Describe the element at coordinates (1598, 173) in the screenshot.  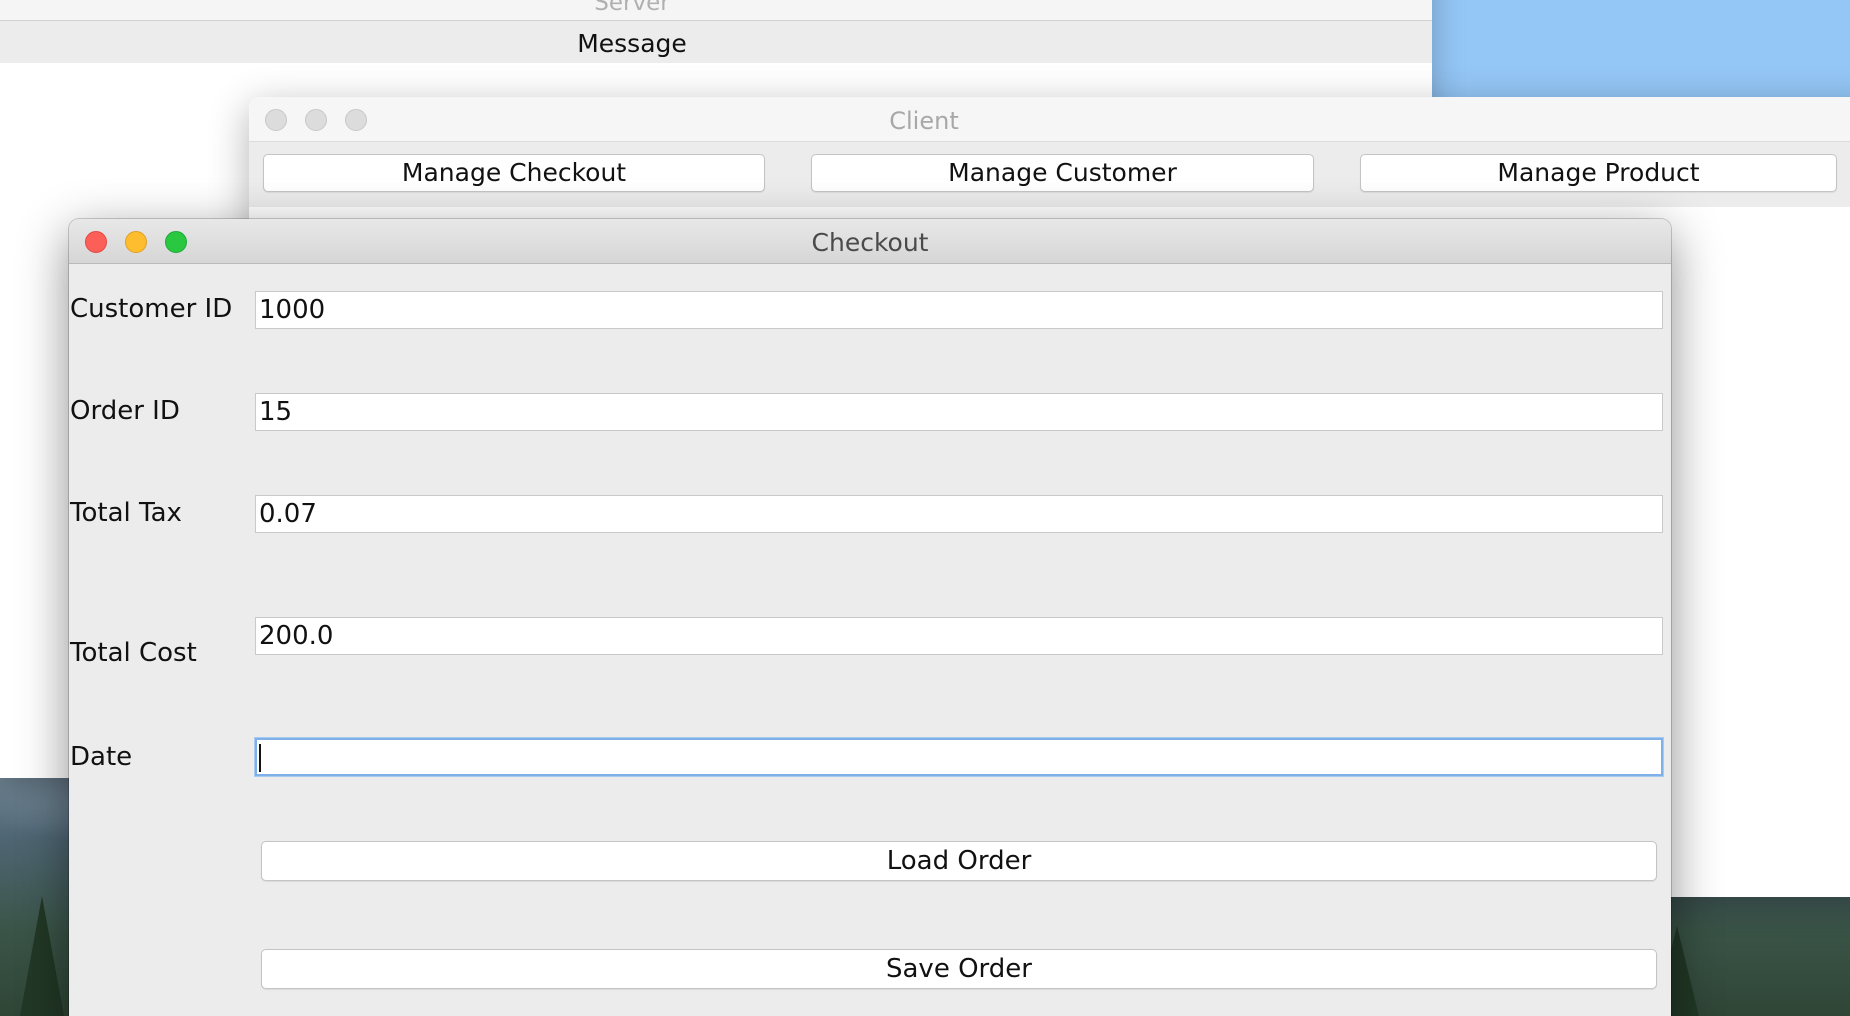
I see `manage-product-button: Manage Product` at that location.